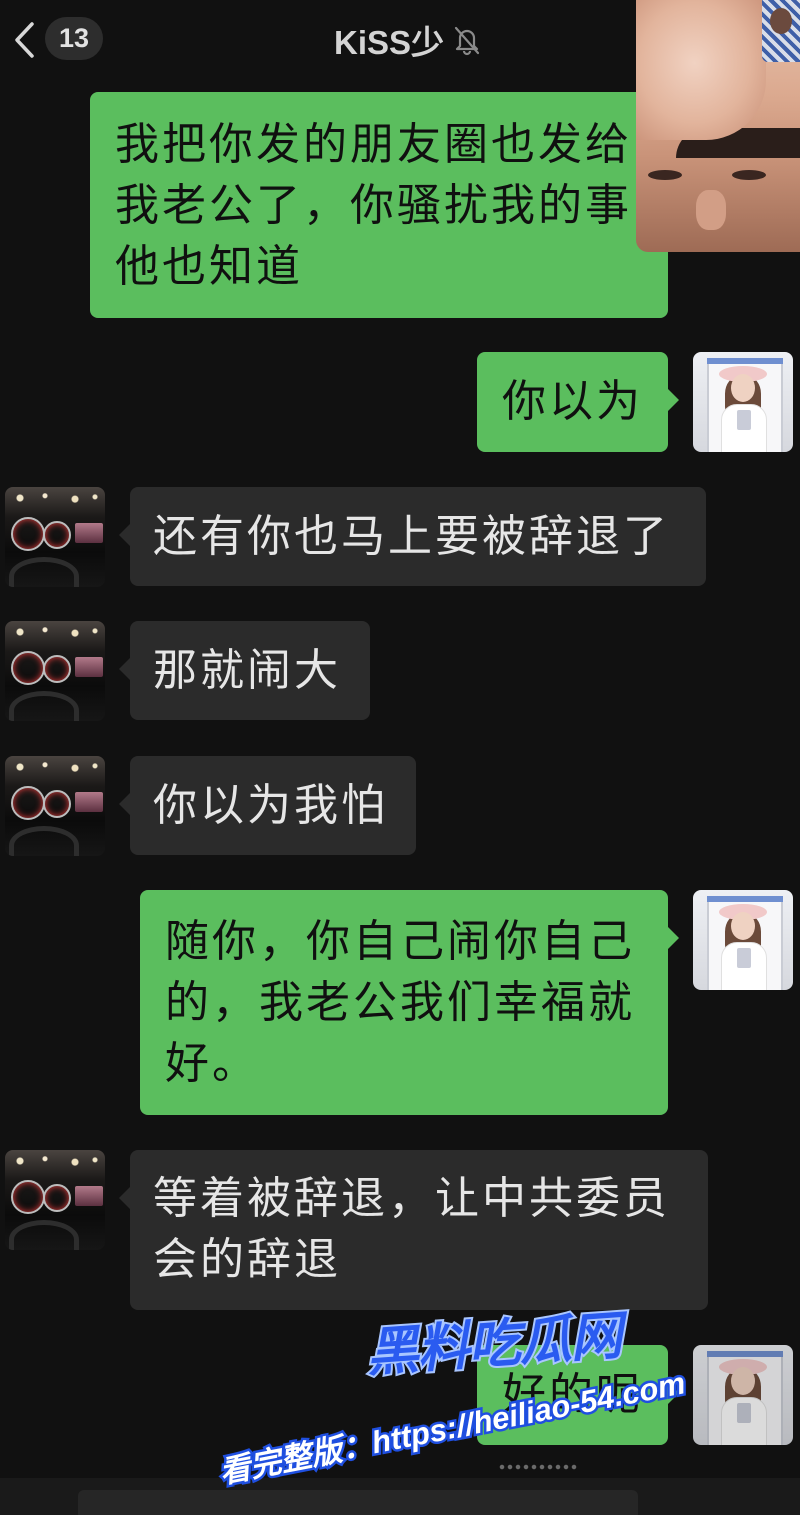 The image size is (800, 1515). I want to click on message-text-line: 会的辞退, so click(247, 1259).